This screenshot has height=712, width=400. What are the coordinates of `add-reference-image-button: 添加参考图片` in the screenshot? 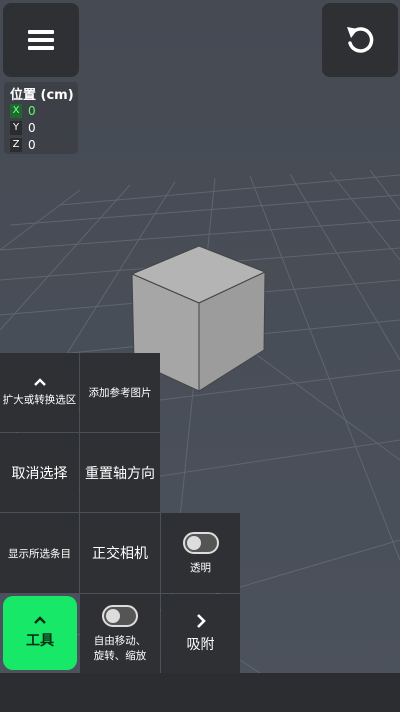 It's located at (120, 392).